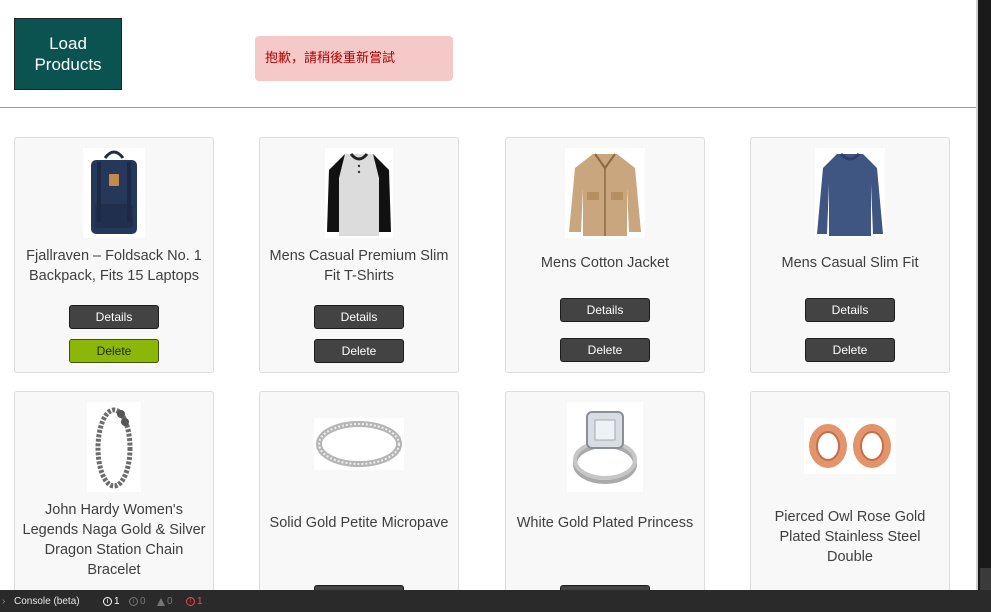  I want to click on info-count: i1, so click(111, 601).